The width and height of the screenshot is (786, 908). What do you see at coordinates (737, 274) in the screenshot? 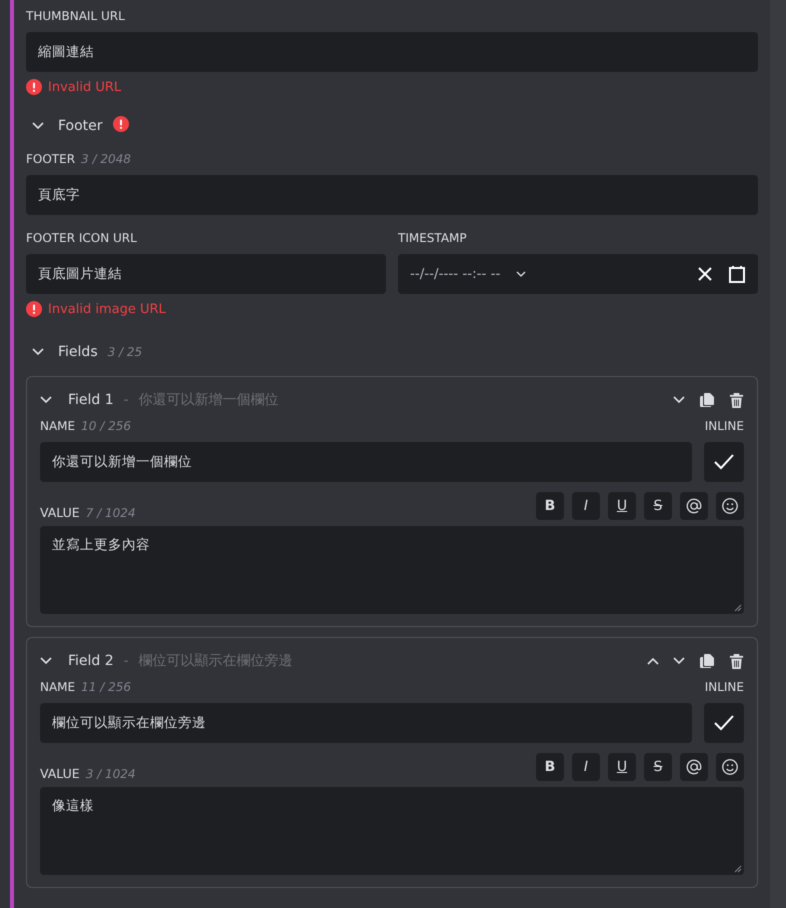
I see `calendar-icon` at bounding box center [737, 274].